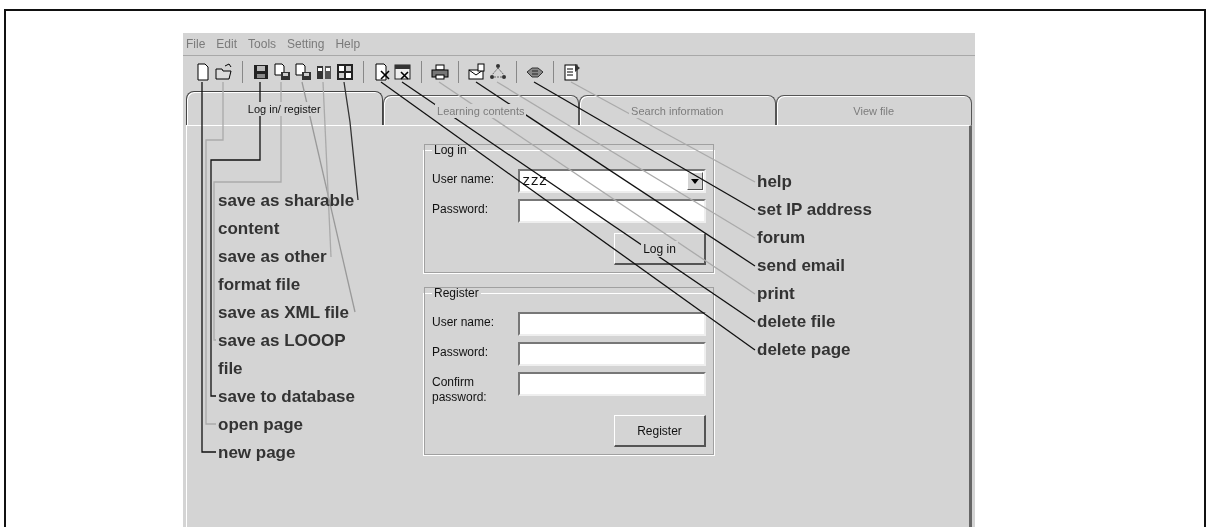 This screenshot has width=1210, height=527. Describe the element at coordinates (677, 110) in the screenshot. I see `tab: Search information` at that location.